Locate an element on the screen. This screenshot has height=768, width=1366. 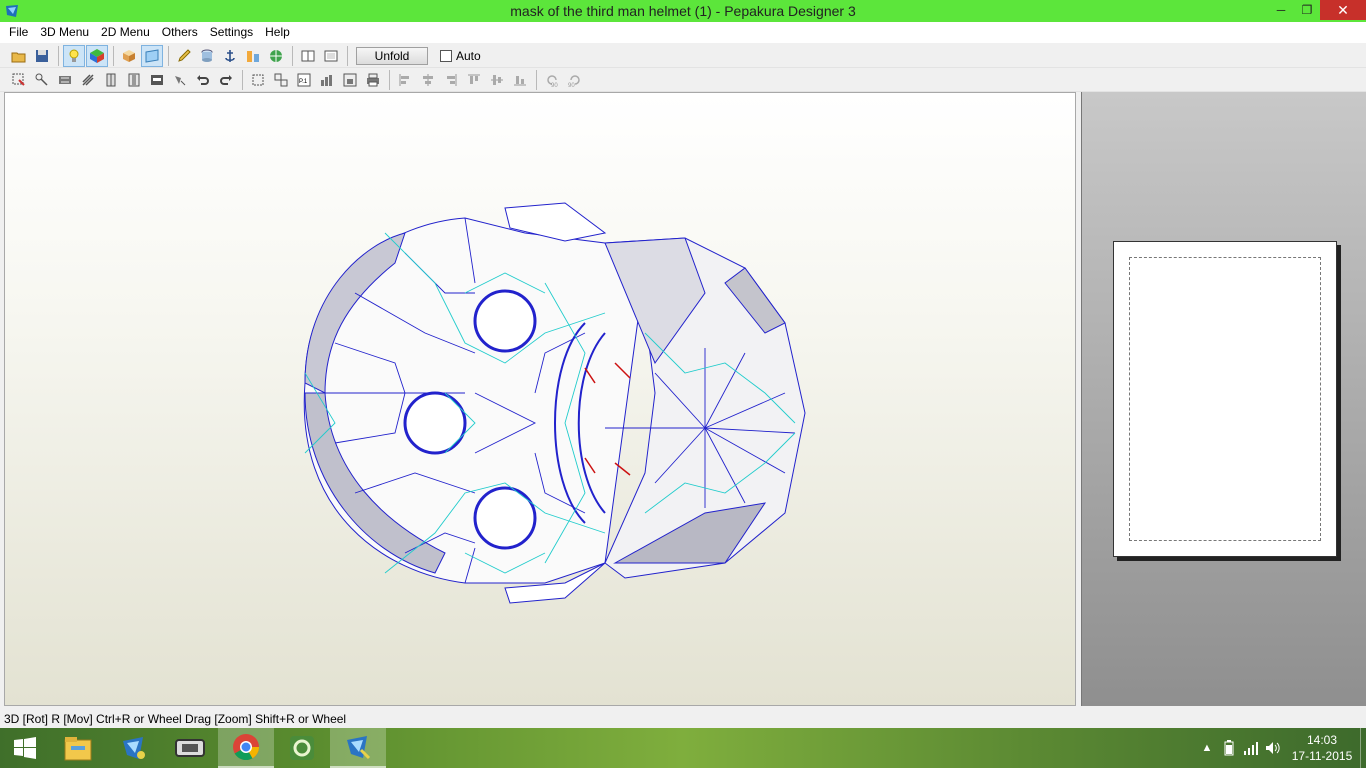
file-explorer-icon is located at coordinates (78, 749).